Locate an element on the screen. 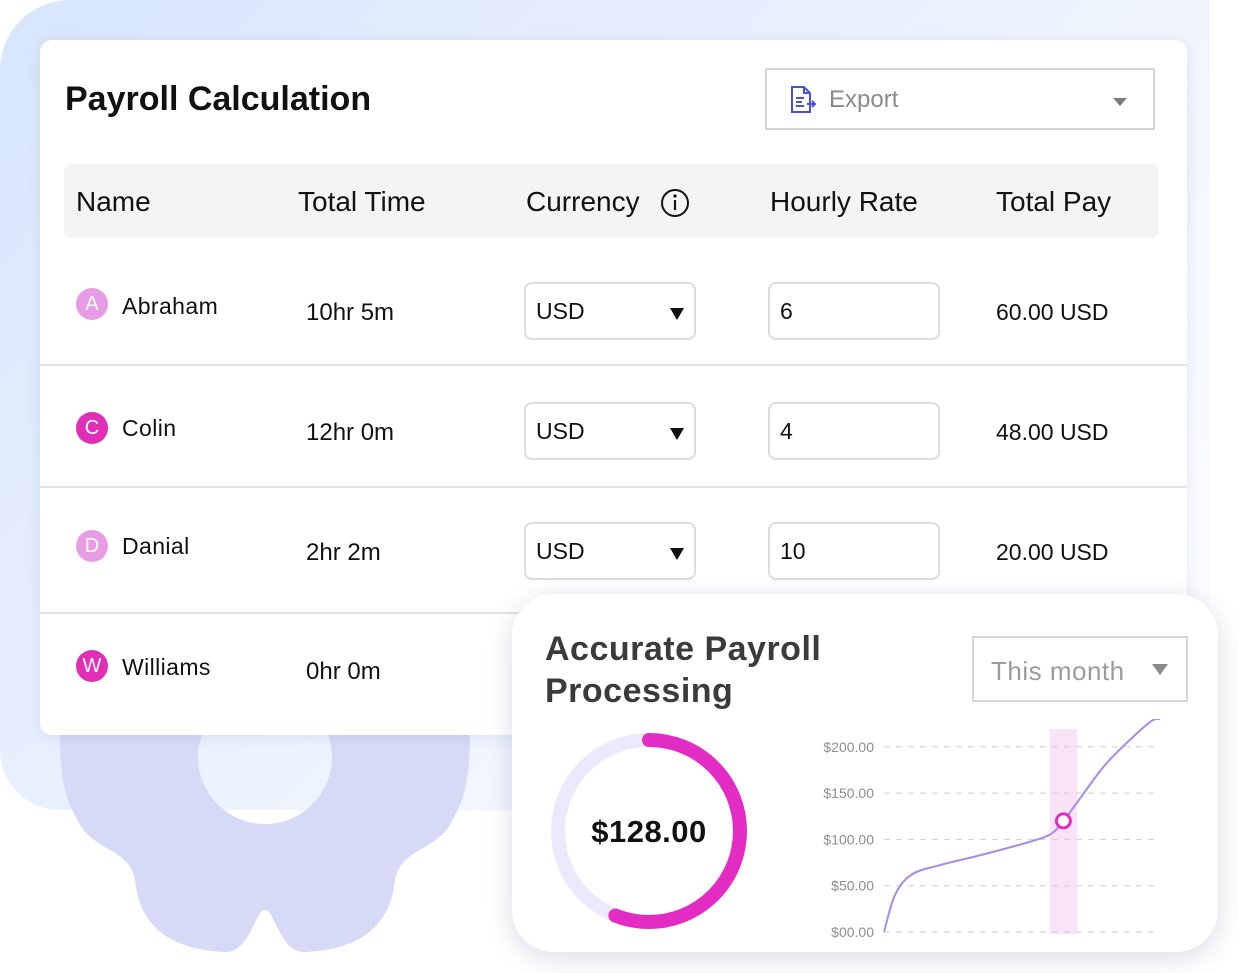  y-tick-label: $200.00 is located at coordinates (848, 747).